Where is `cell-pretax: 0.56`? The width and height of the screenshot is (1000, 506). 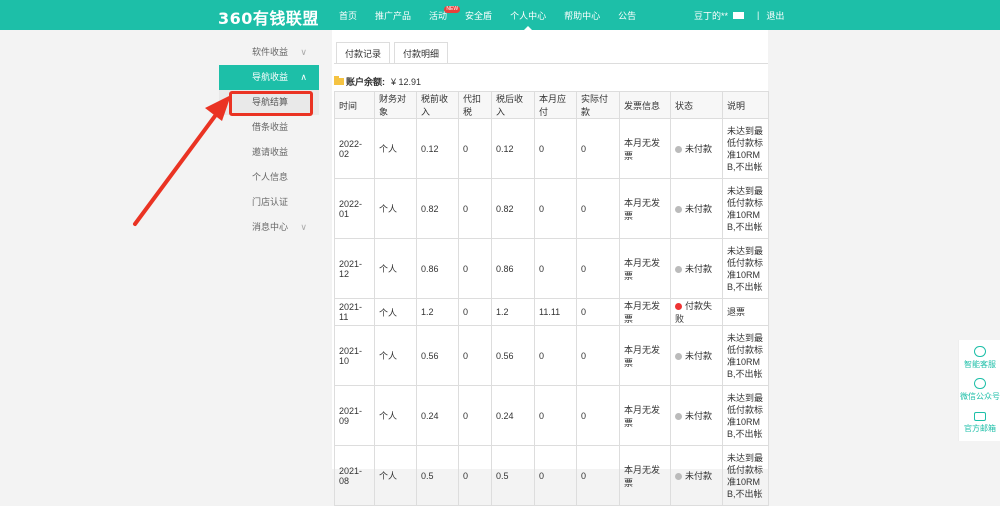 cell-pretax: 0.56 is located at coordinates (437, 355).